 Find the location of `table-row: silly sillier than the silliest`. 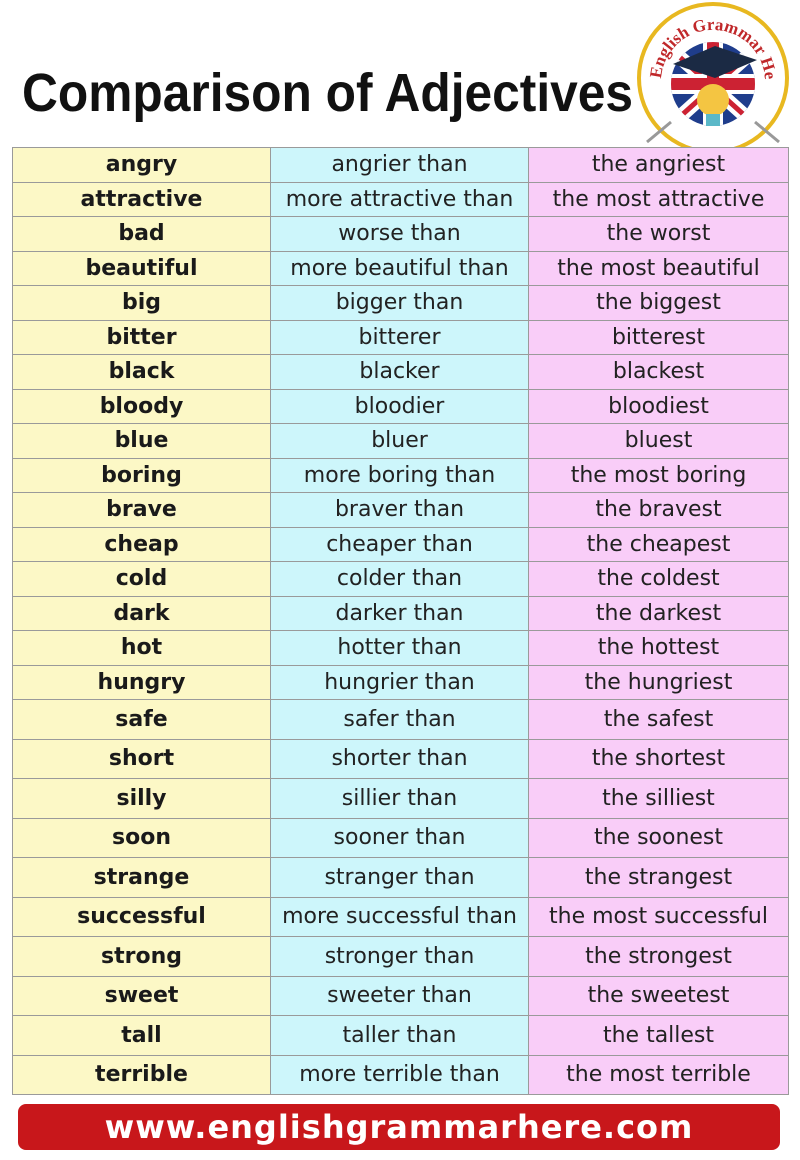

table-row: silly sillier than the silliest is located at coordinates (400, 798).